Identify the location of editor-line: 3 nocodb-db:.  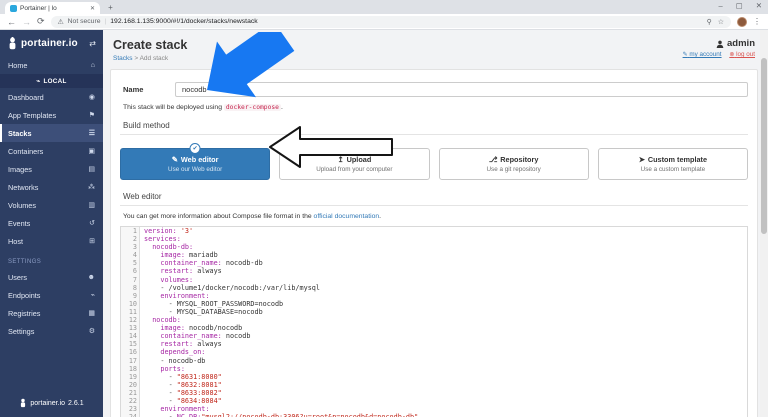
(434, 247).